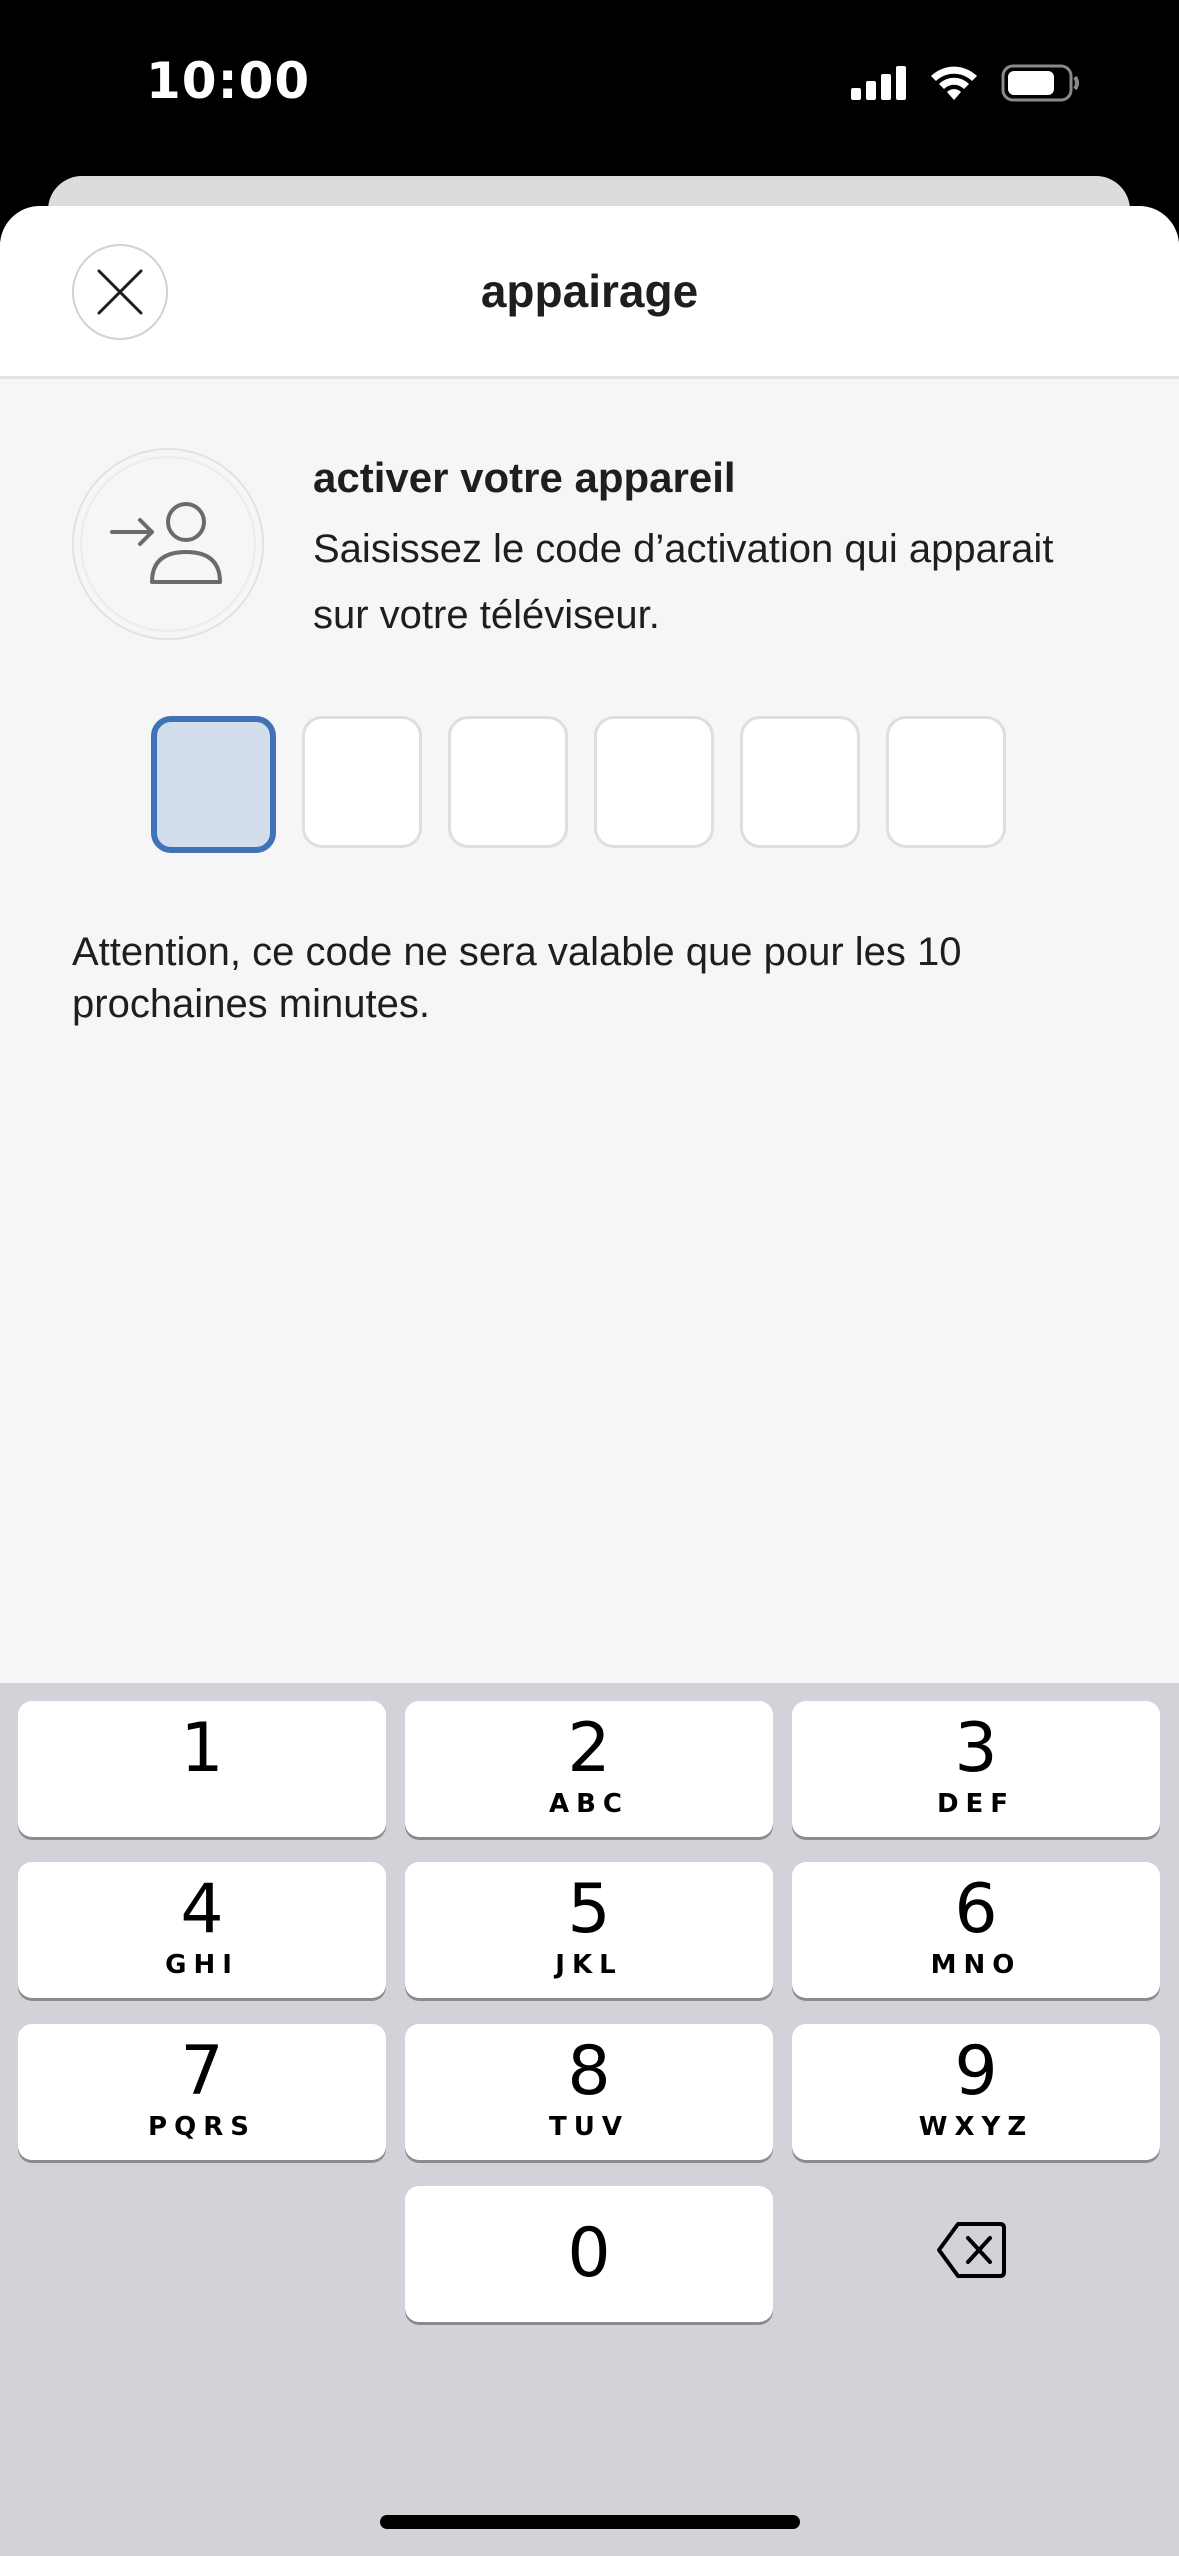  I want to click on cellular-signal-icon, so click(878, 83).